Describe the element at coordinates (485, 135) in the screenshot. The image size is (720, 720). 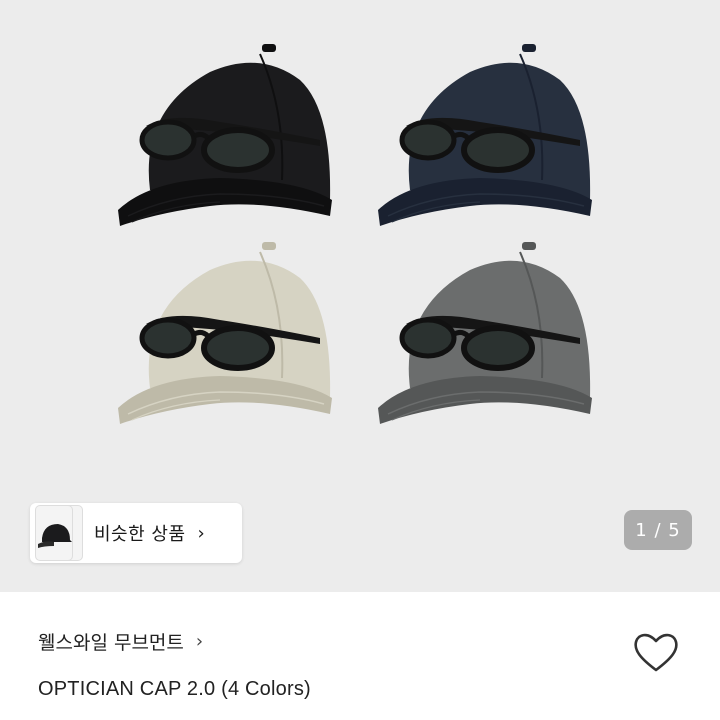
I see `cap-navy-image` at that location.